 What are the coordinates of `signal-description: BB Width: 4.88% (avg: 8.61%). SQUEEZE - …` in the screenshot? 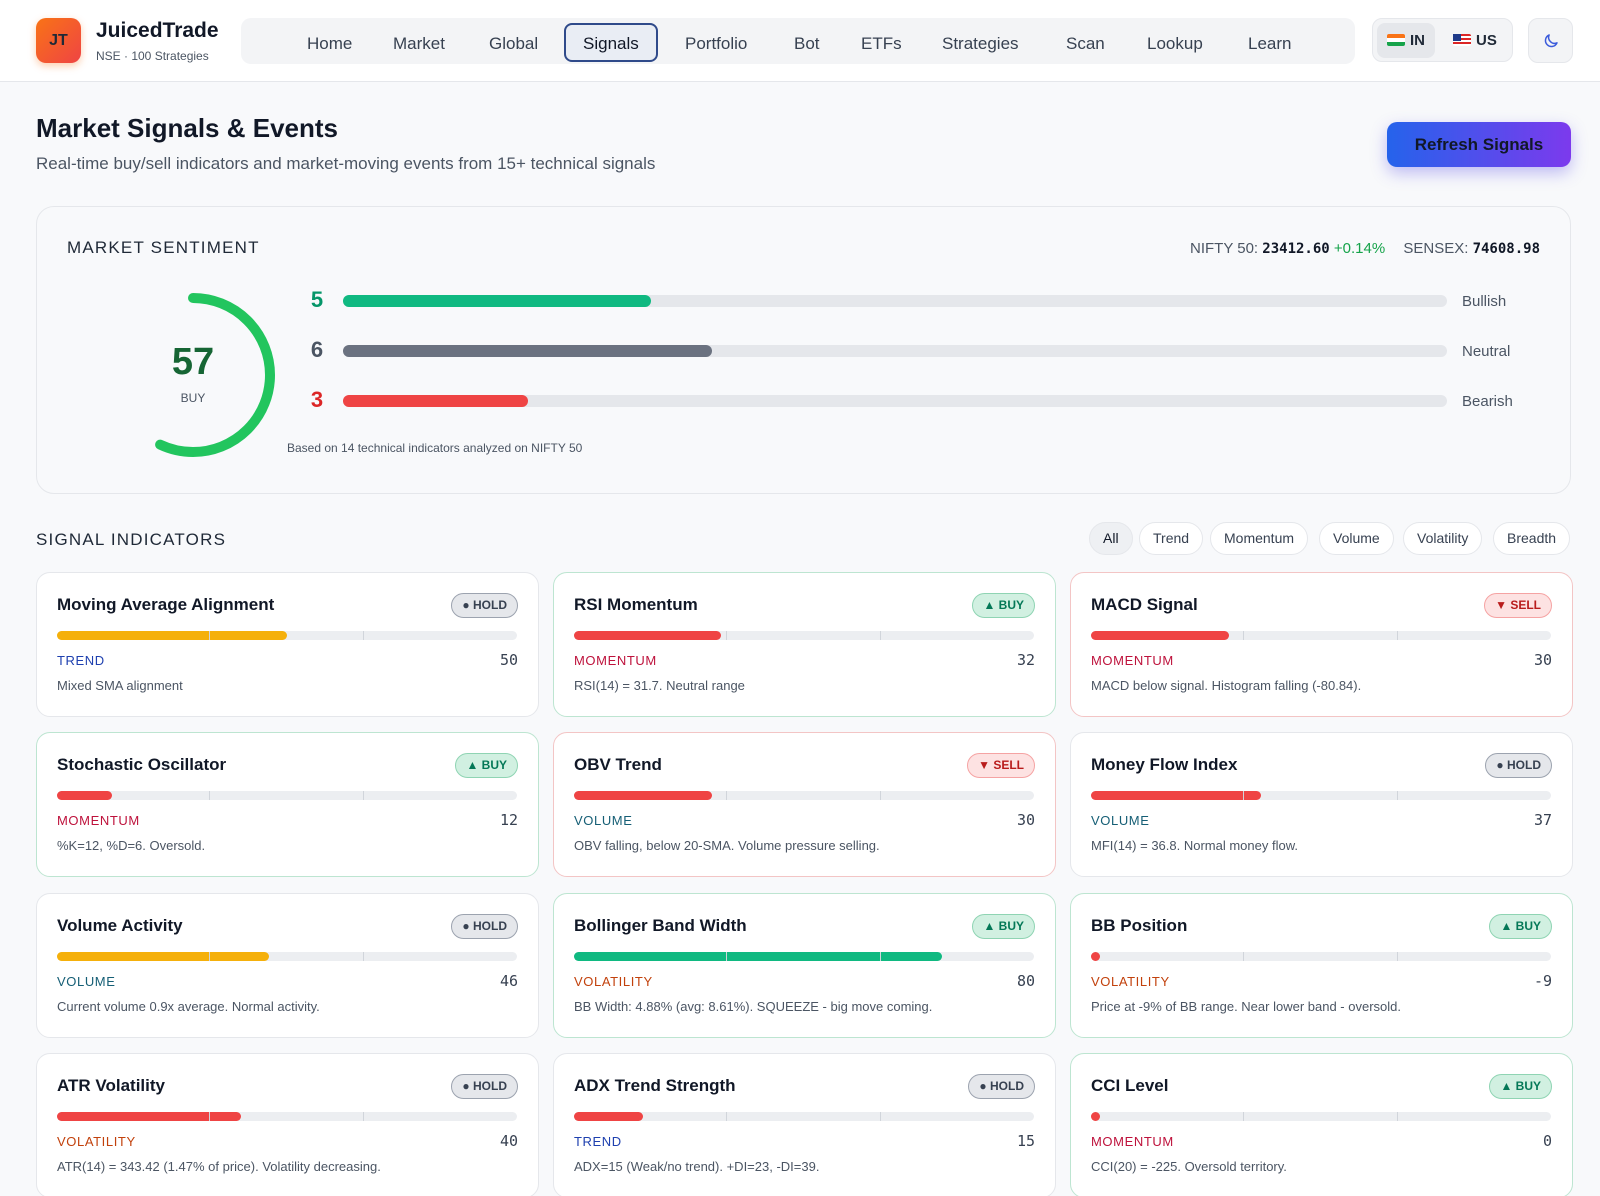 It's located at (753, 1006).